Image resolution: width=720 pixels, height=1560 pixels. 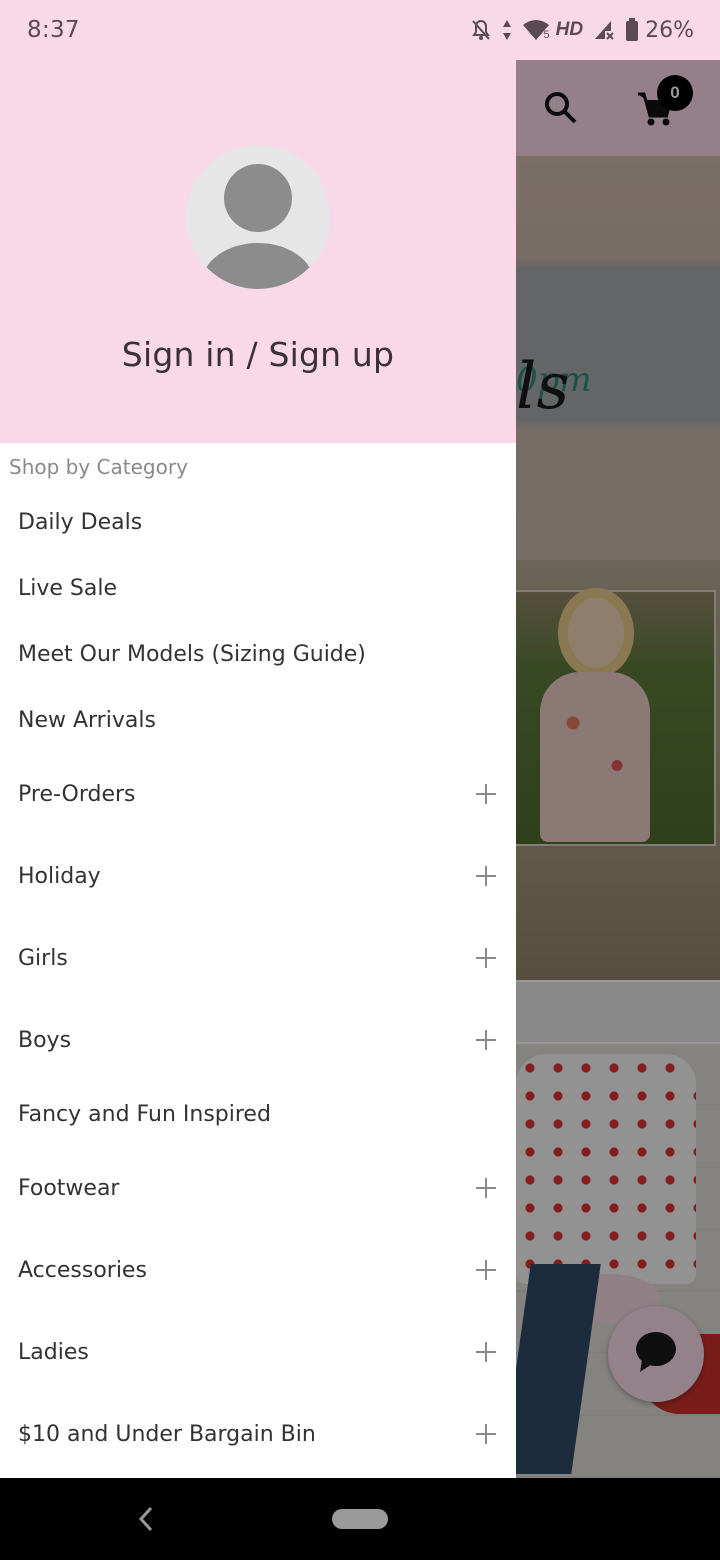 What do you see at coordinates (77, 794) in the screenshot?
I see `category-label: Pre-Orders` at bounding box center [77, 794].